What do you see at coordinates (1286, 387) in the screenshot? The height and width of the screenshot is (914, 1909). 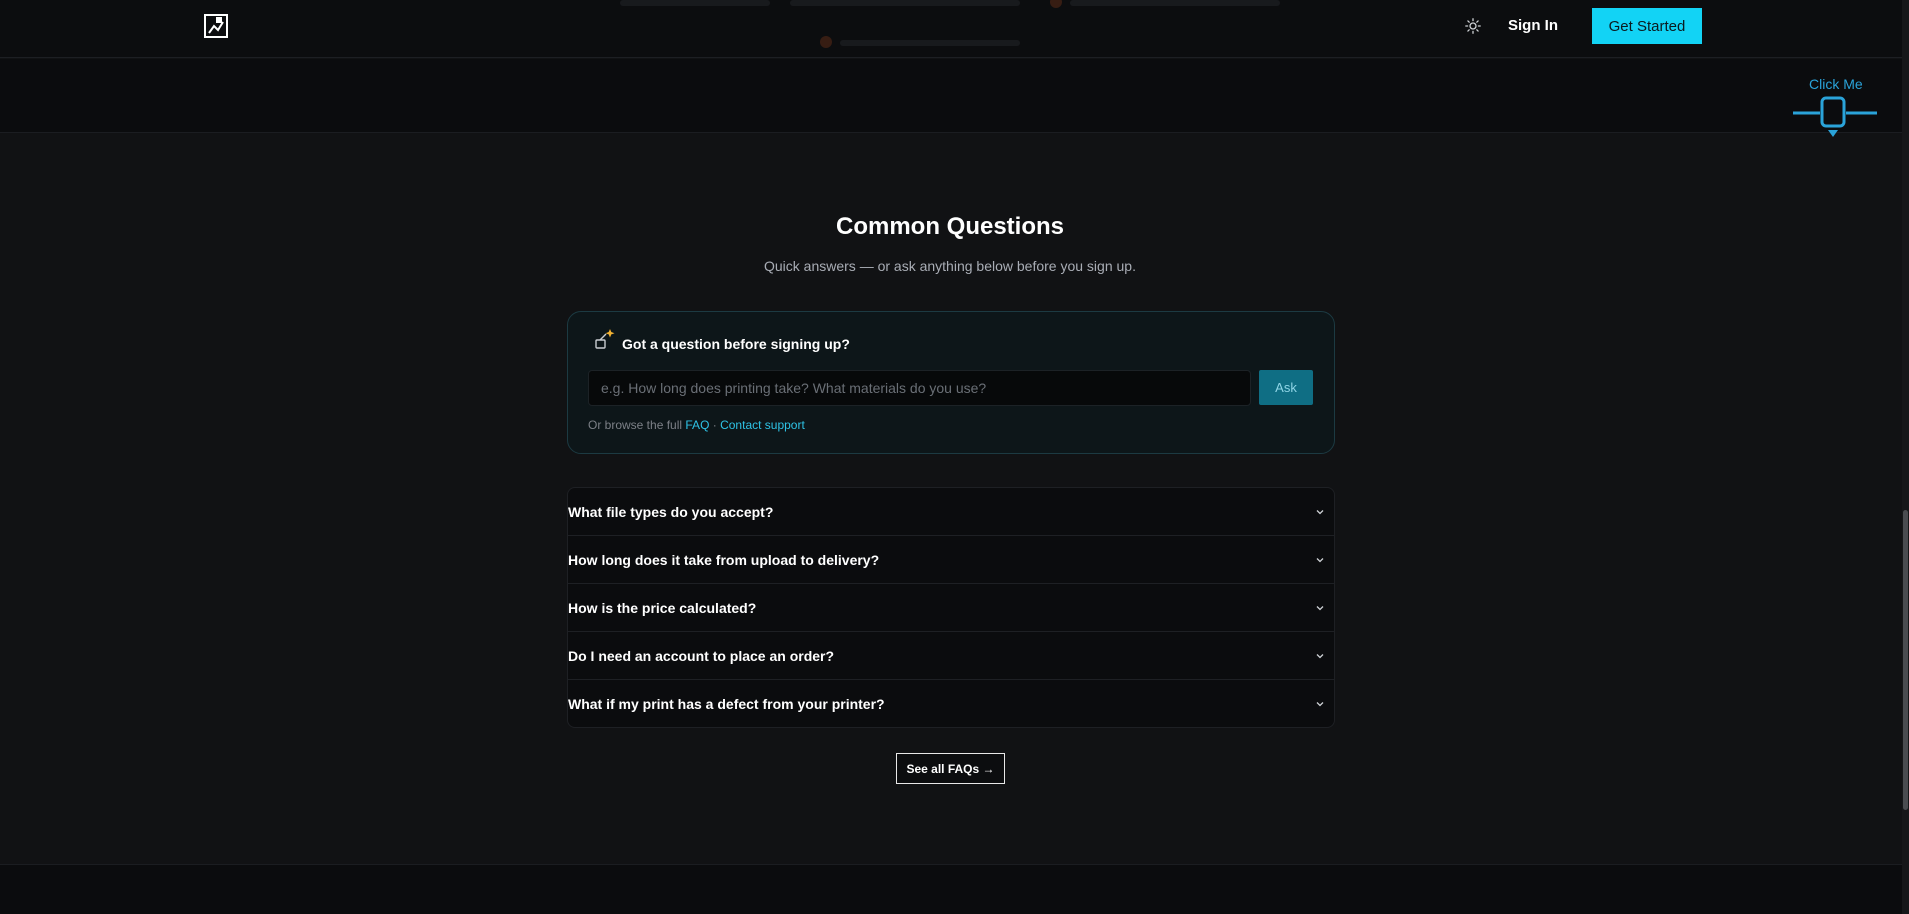 I see `ask-button: Ask` at bounding box center [1286, 387].